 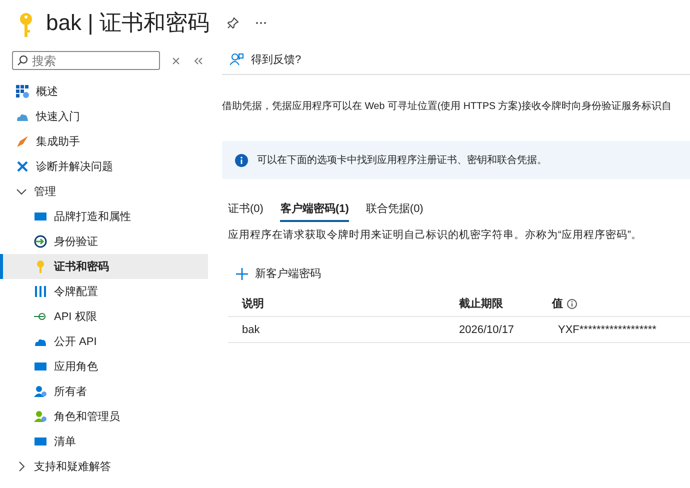 What do you see at coordinates (104, 191) in the screenshot?
I see `nav-group: 管理` at bounding box center [104, 191].